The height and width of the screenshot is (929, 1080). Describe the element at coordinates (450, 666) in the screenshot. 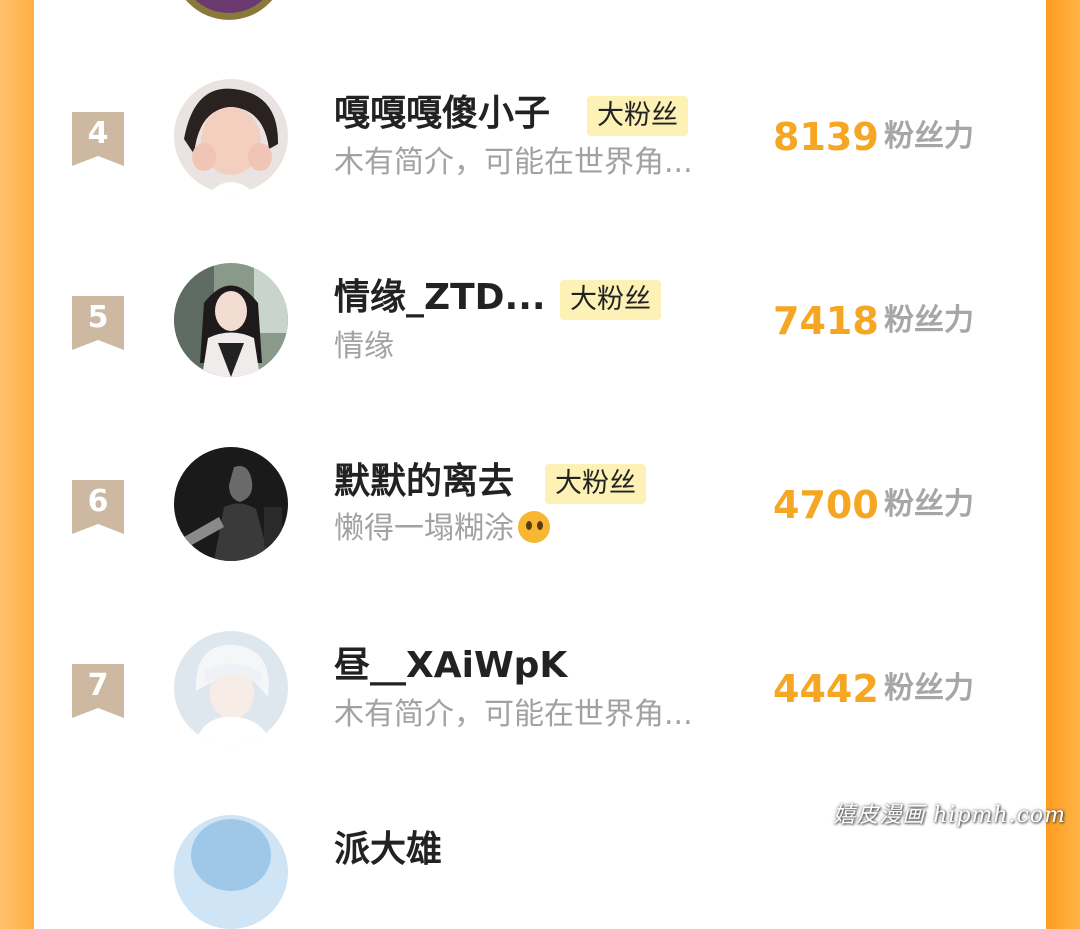

I see `user-name: 昼__XAiWpK` at that location.